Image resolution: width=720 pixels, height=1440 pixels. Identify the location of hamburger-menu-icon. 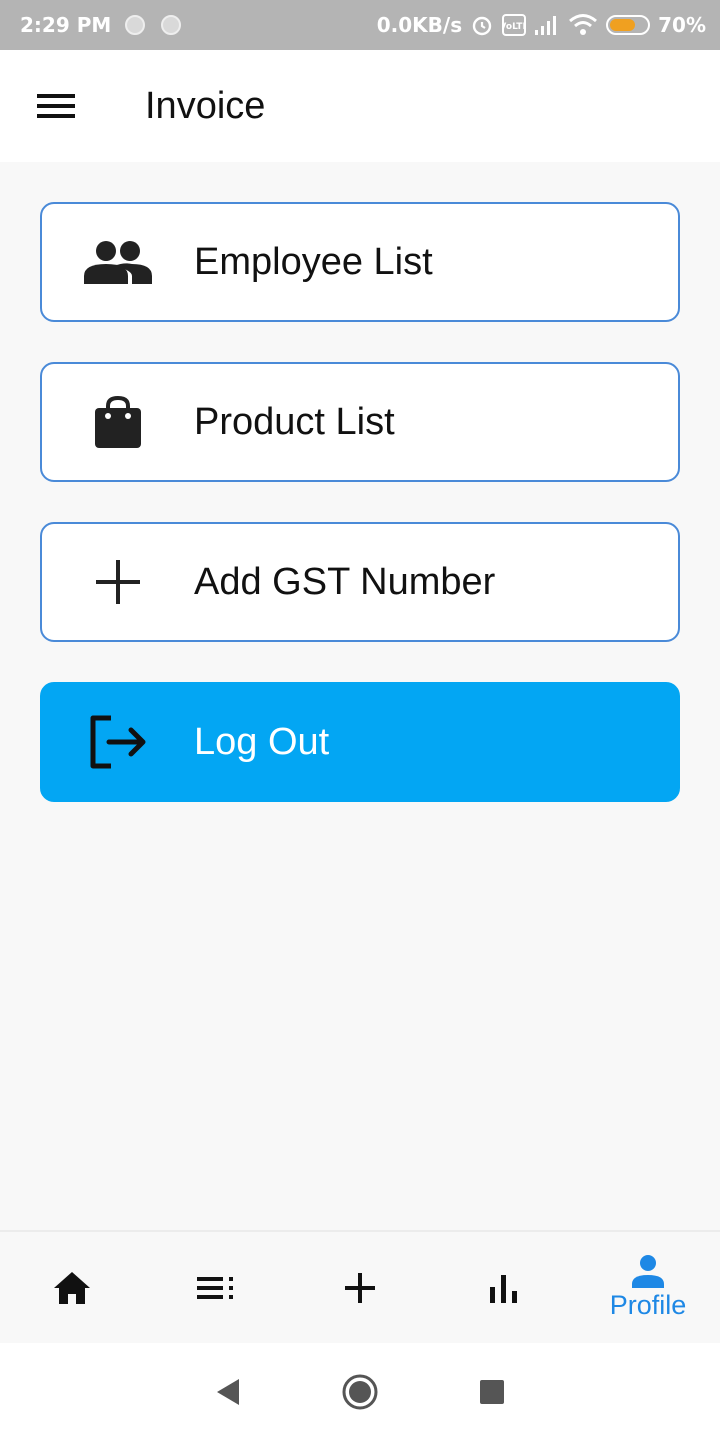
(56, 106).